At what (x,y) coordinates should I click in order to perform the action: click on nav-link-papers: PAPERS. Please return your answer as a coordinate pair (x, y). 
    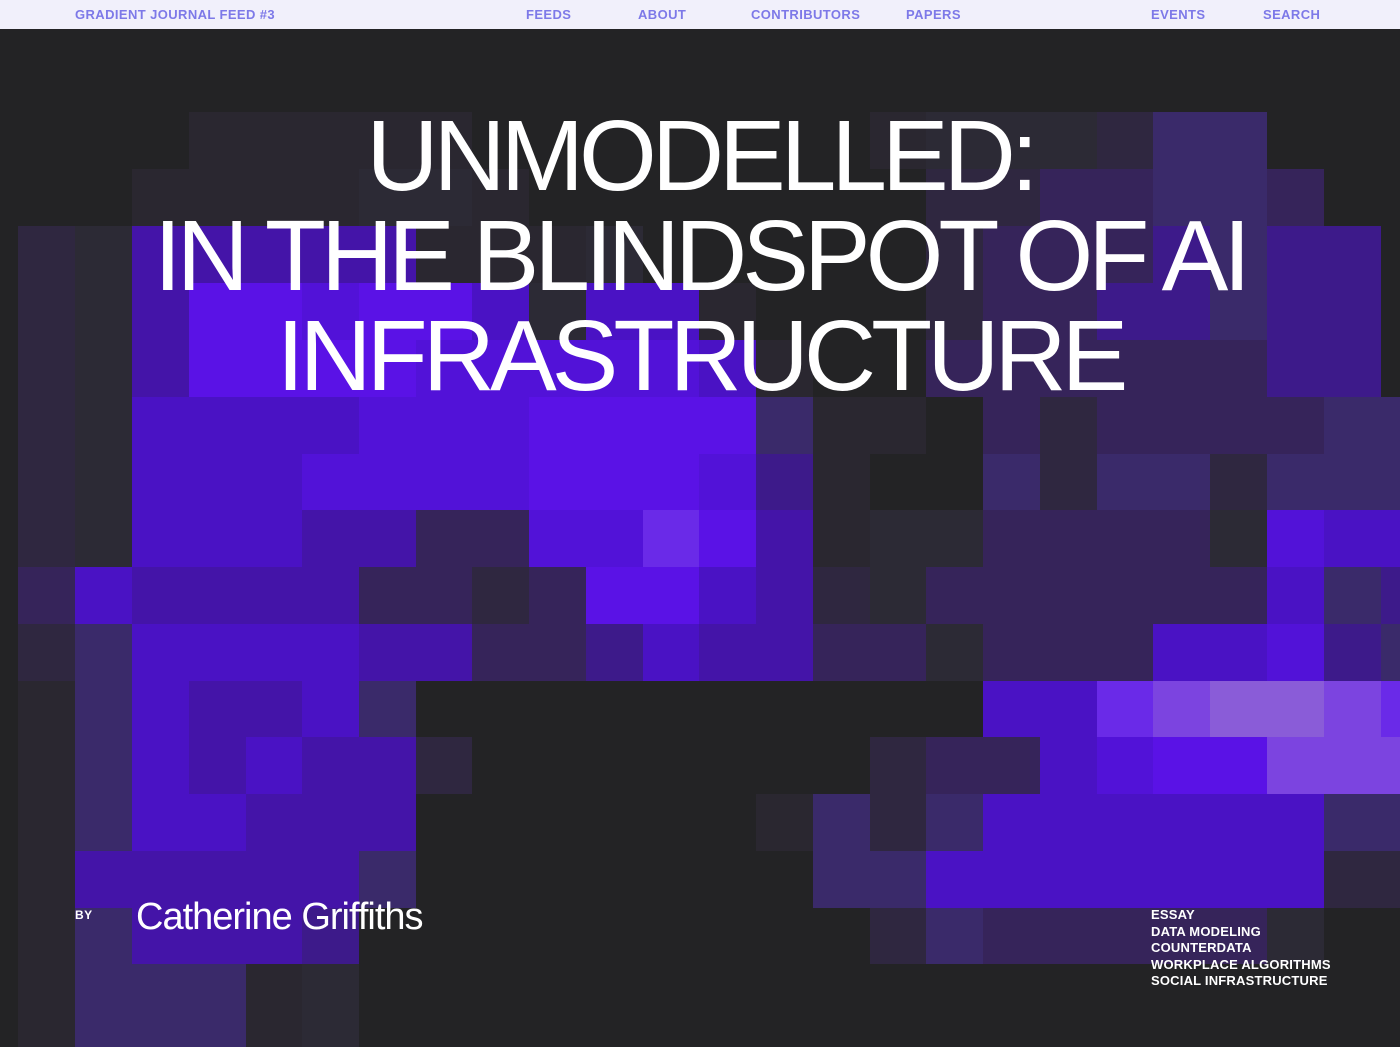
    Looking at the image, I should click on (933, 14).